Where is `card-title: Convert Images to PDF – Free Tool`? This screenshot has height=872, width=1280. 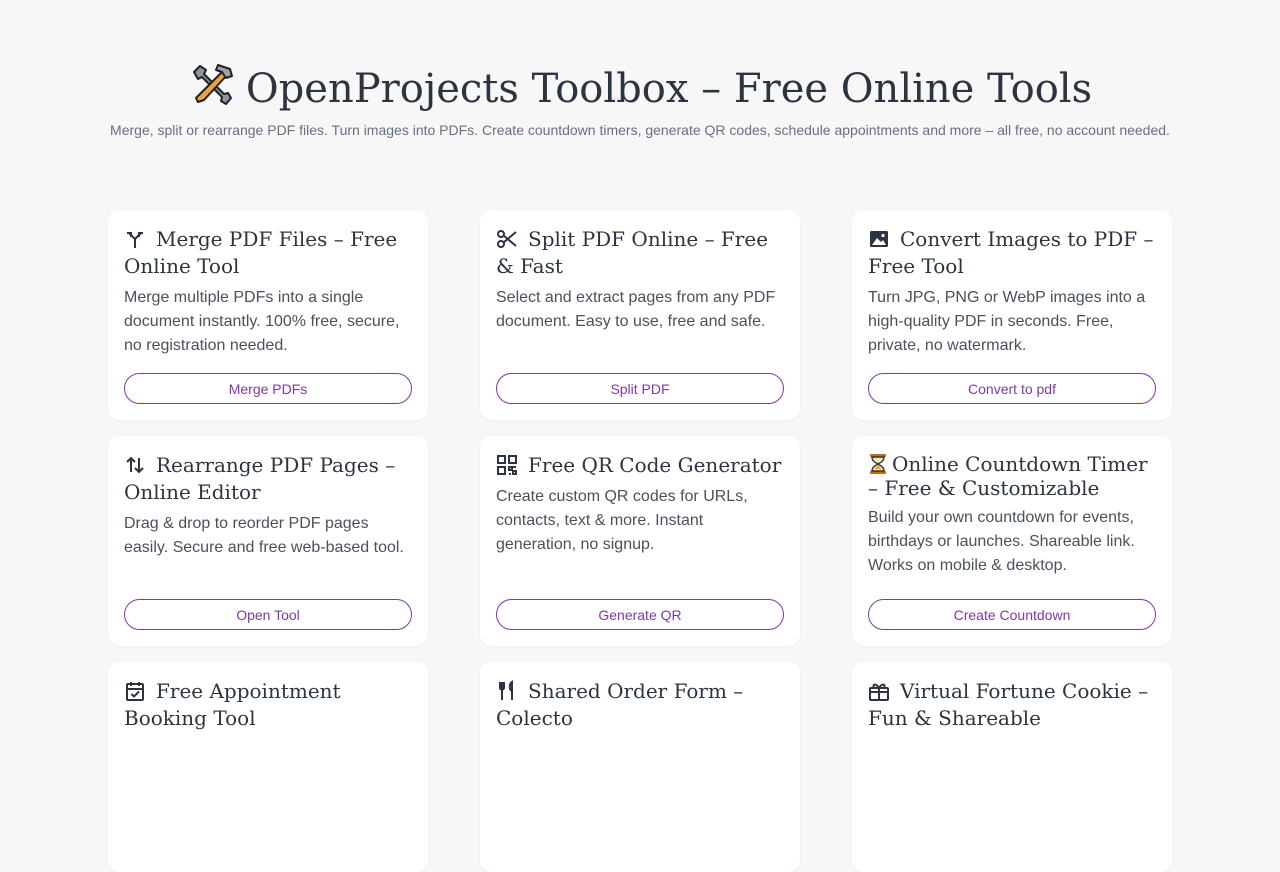
card-title: Convert Images to PDF – Free Tool is located at coordinates (1012, 253).